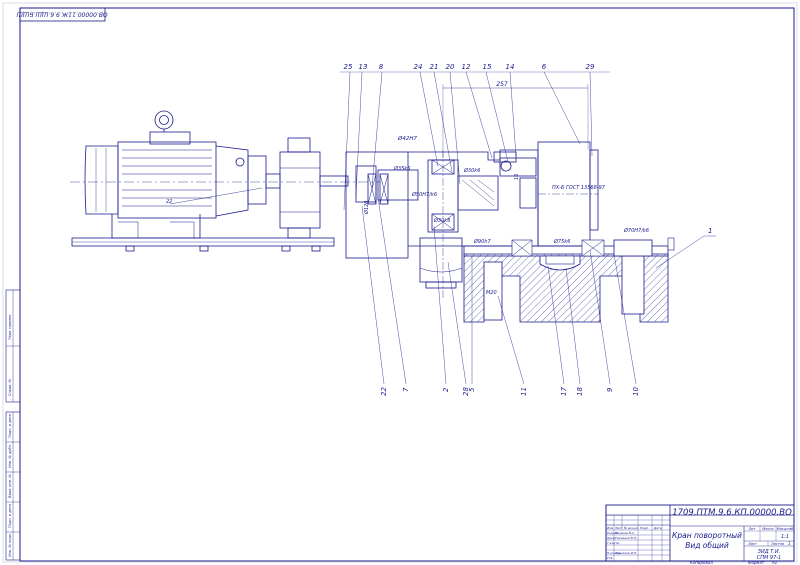  What do you see at coordinates (774, 562) in the screenshot?
I see `footer-format-value: А1` at bounding box center [774, 562].